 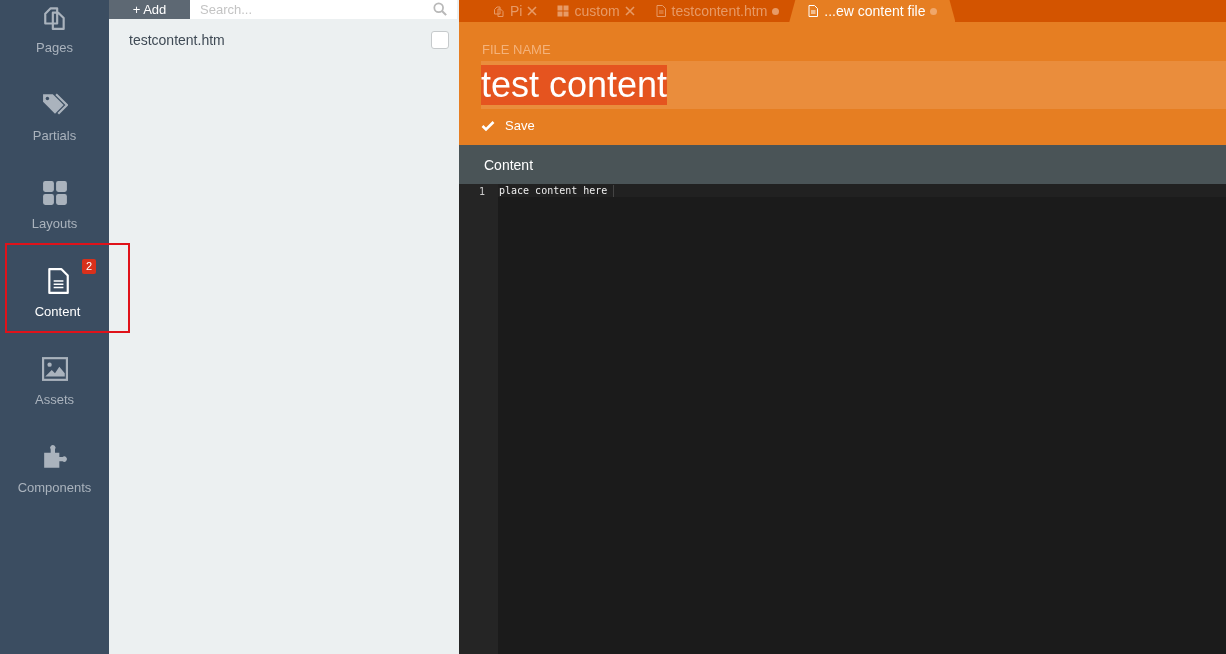 What do you see at coordinates (54, 369) in the screenshot?
I see `image-icon` at bounding box center [54, 369].